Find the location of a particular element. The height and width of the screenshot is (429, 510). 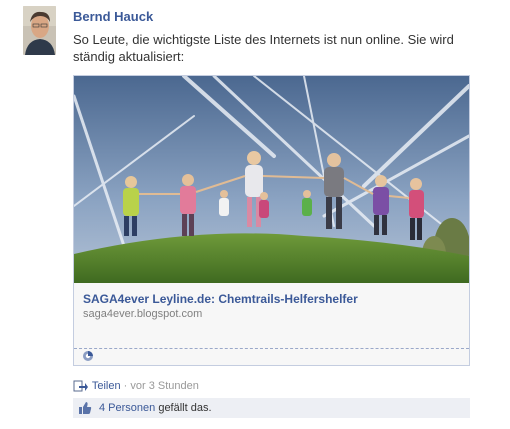

author-name-link: Bernd Hauck is located at coordinates (113, 16).